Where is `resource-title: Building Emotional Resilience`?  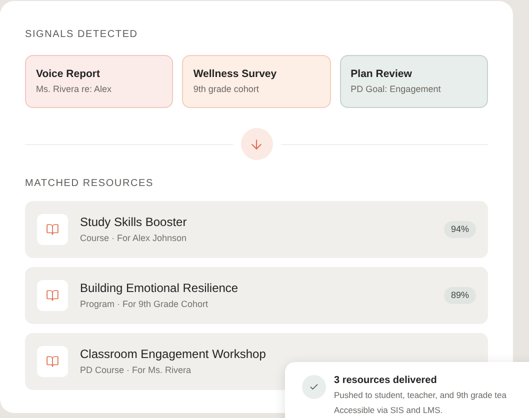
resource-title: Building Emotional Resilience is located at coordinates (160, 288).